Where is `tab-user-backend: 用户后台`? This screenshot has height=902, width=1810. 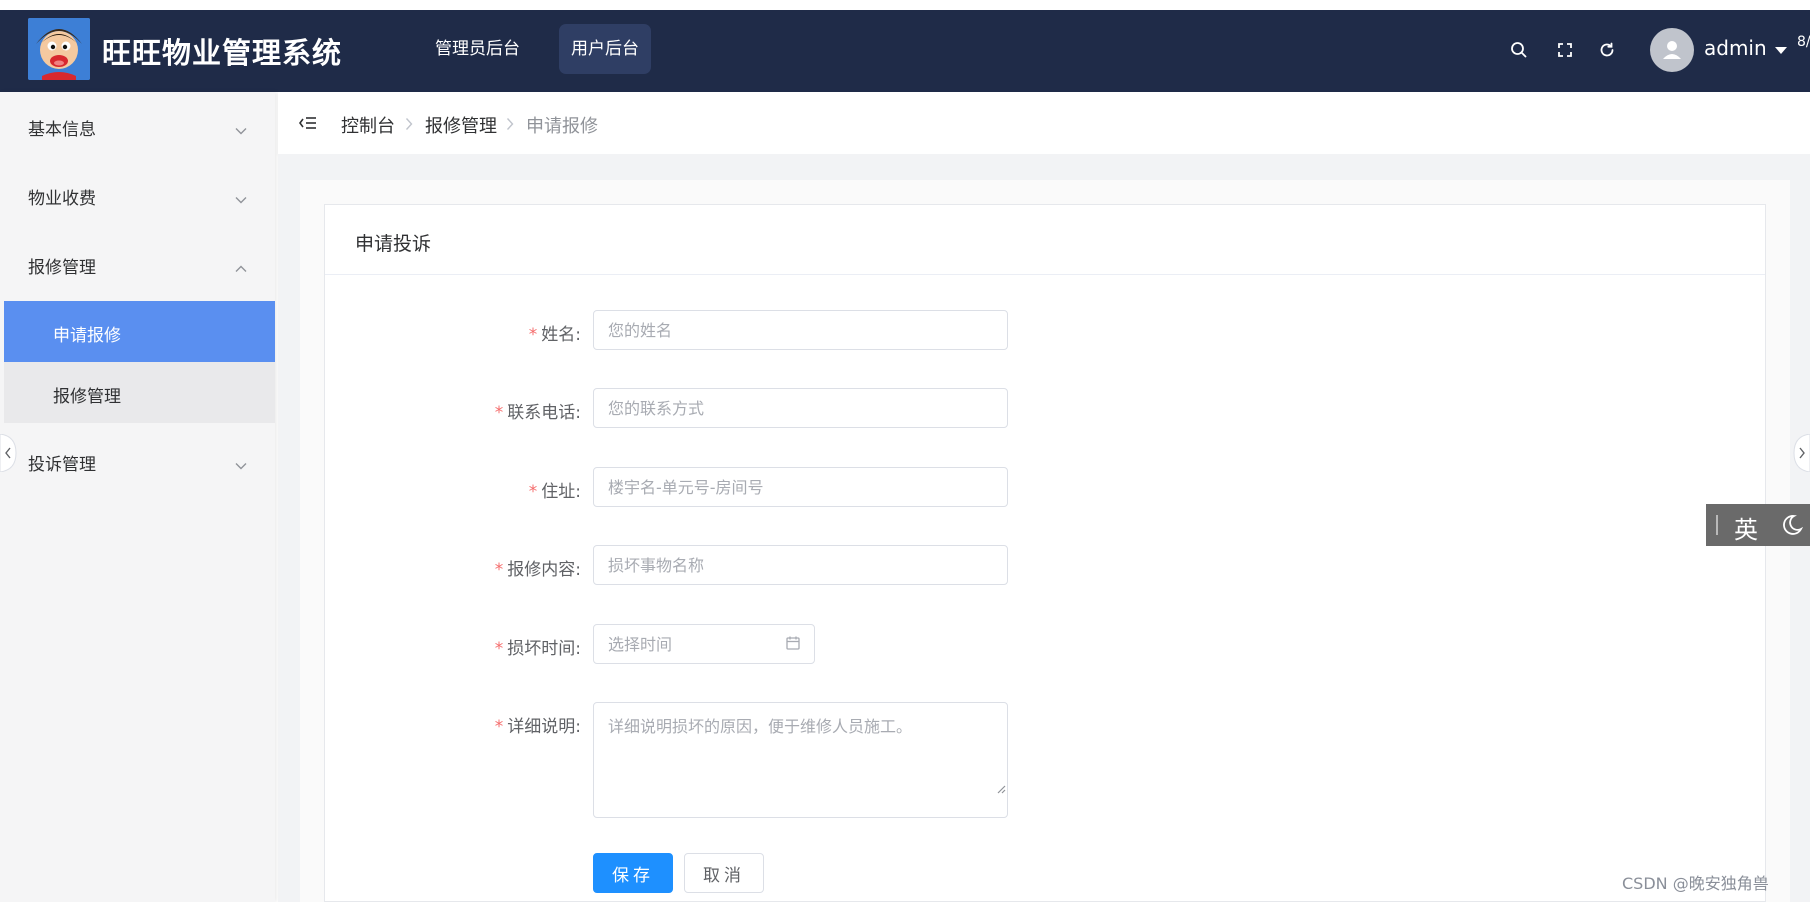
tab-user-backend: 用户后台 is located at coordinates (605, 49).